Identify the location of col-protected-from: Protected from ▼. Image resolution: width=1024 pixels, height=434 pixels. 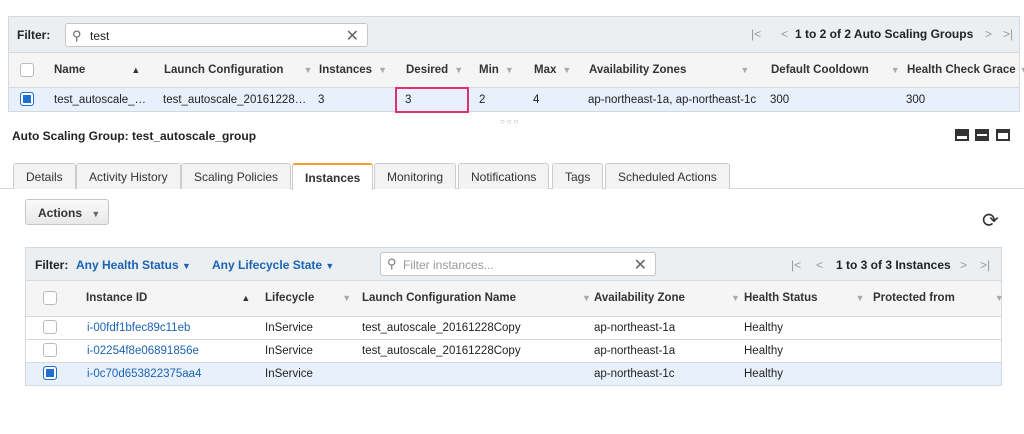
(938, 298).